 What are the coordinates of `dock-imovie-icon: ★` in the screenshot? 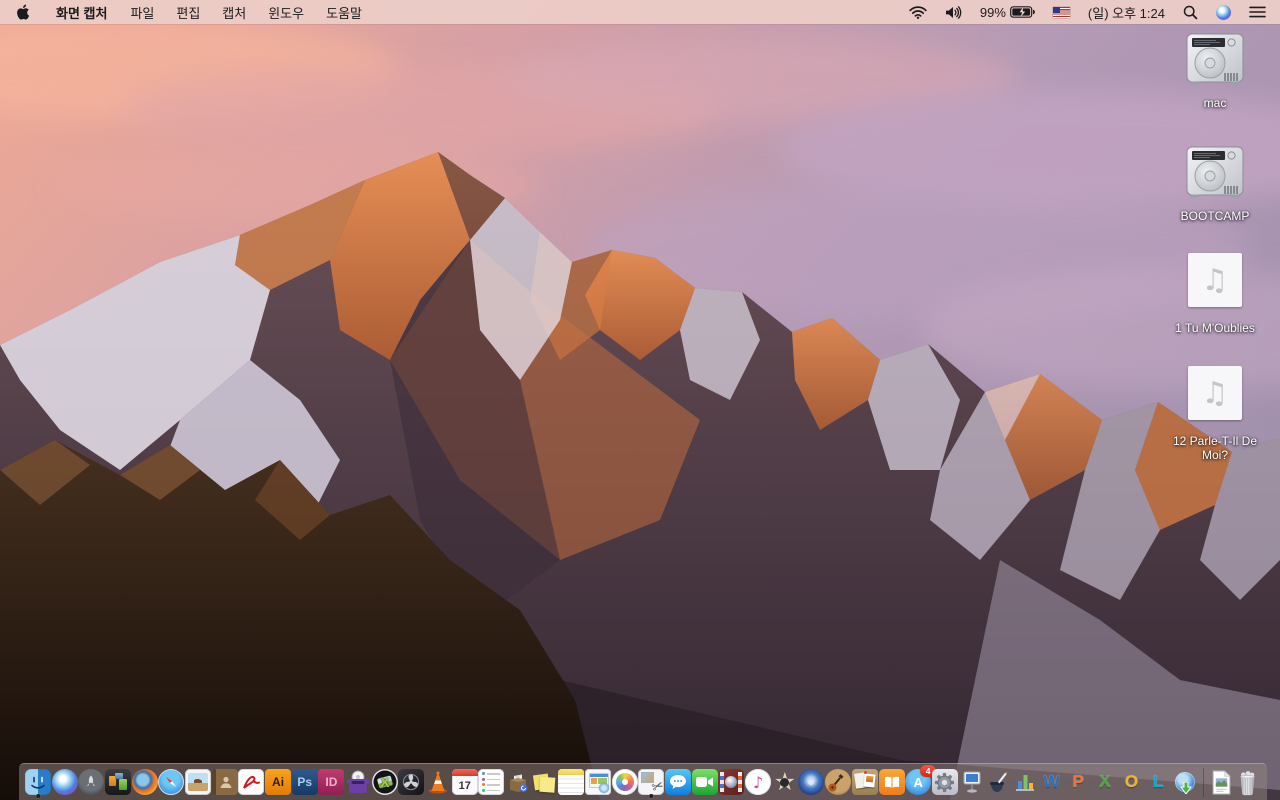 It's located at (785, 782).